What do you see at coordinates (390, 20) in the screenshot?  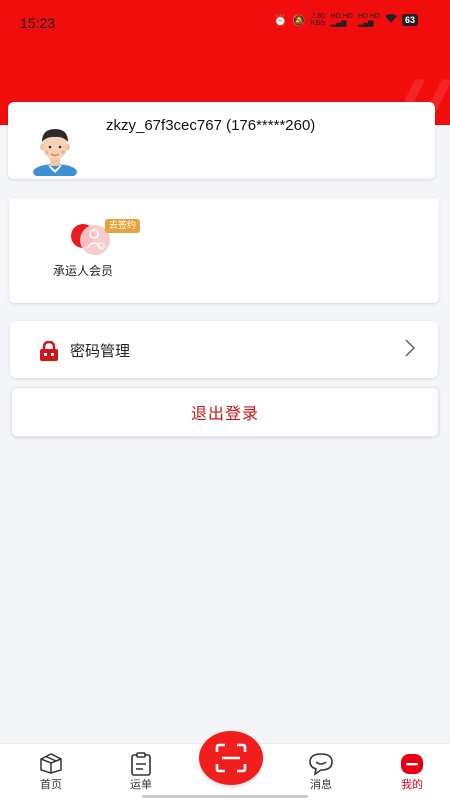 I see `wifi-icon` at bounding box center [390, 20].